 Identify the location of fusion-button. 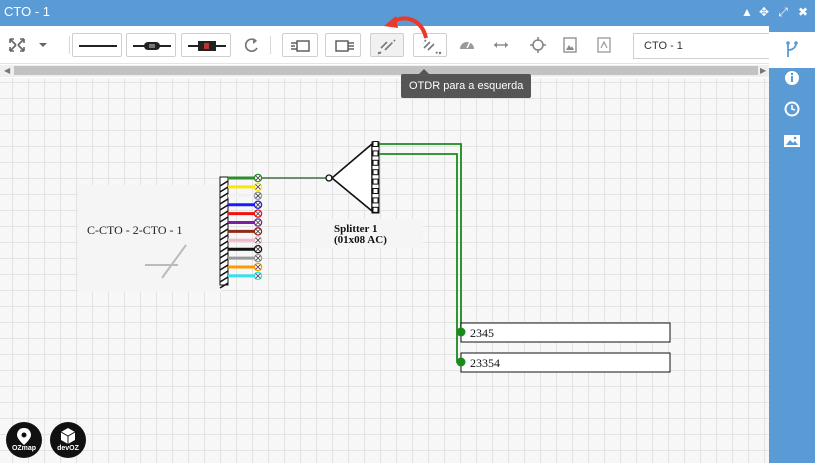
(151, 45).